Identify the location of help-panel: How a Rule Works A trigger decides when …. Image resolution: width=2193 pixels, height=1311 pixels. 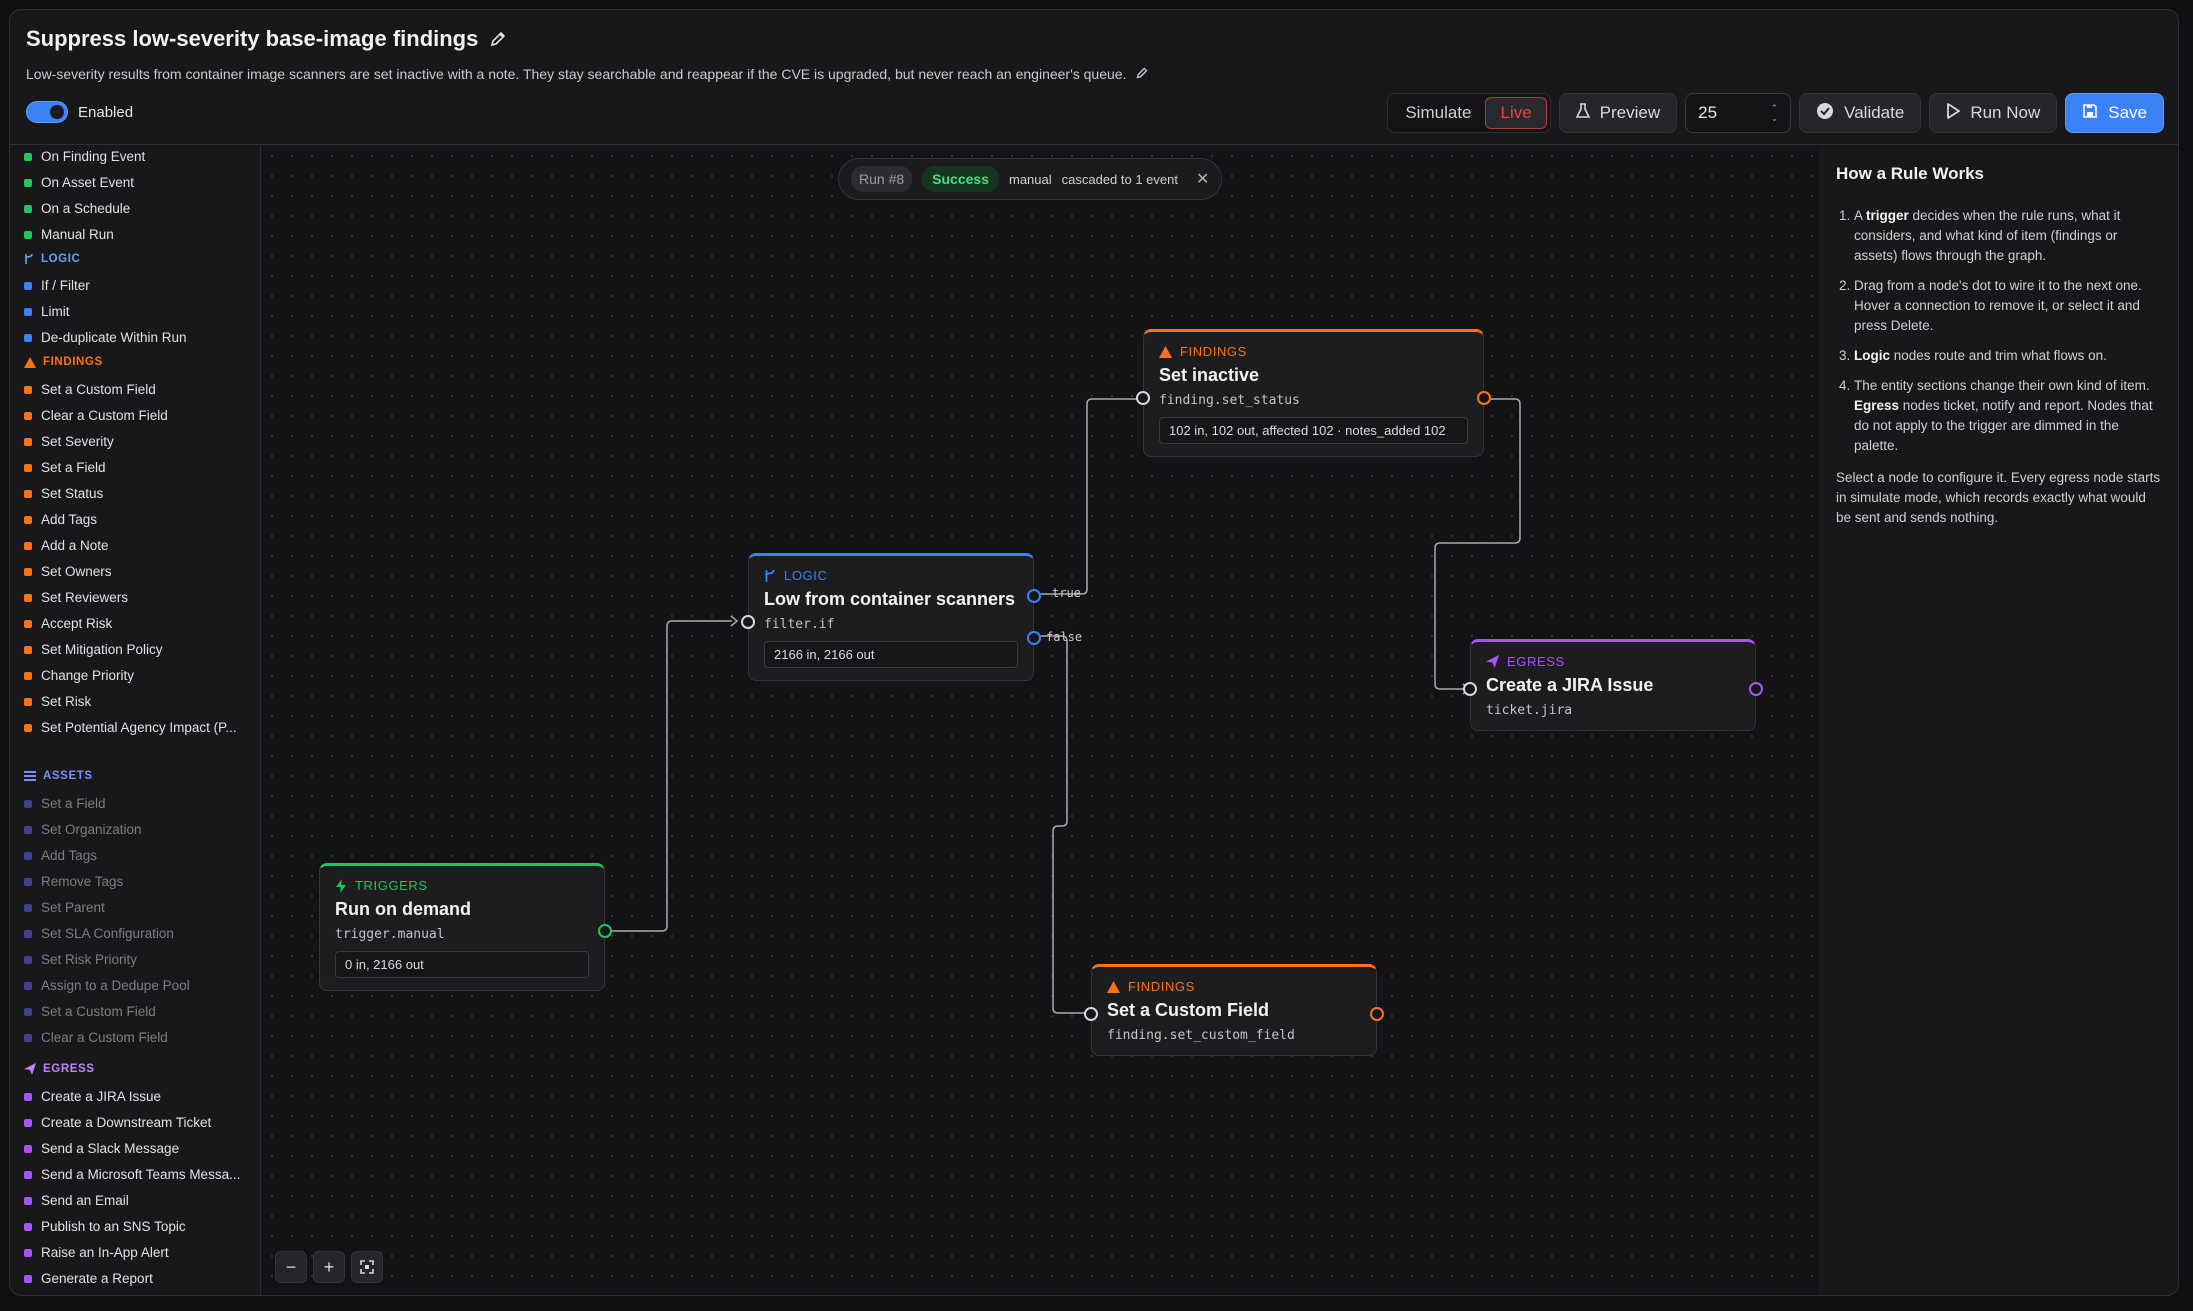
(1999, 720).